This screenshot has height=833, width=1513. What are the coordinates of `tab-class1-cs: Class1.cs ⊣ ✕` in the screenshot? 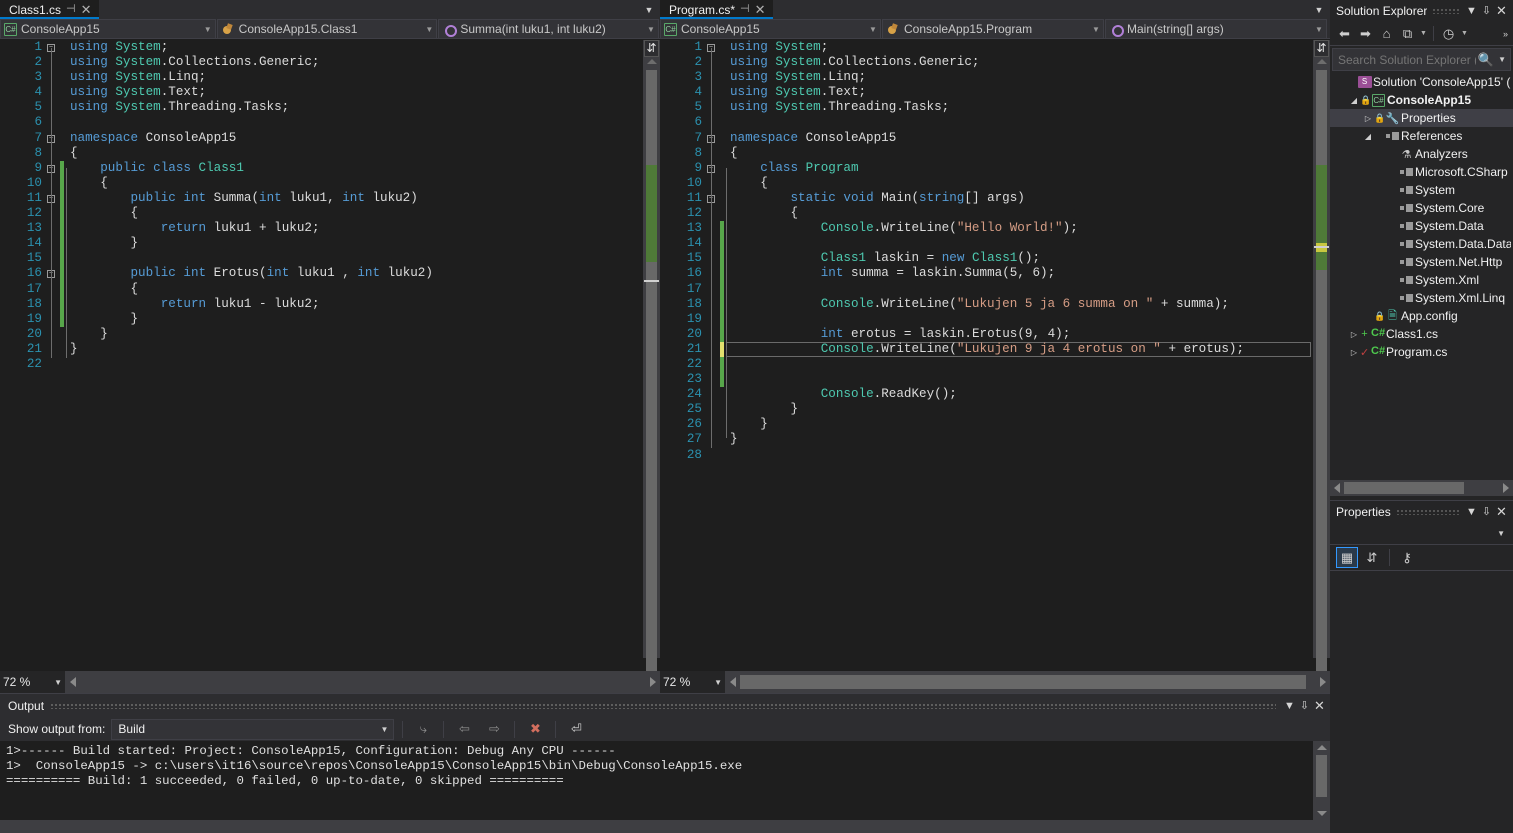 It's located at (49, 9).